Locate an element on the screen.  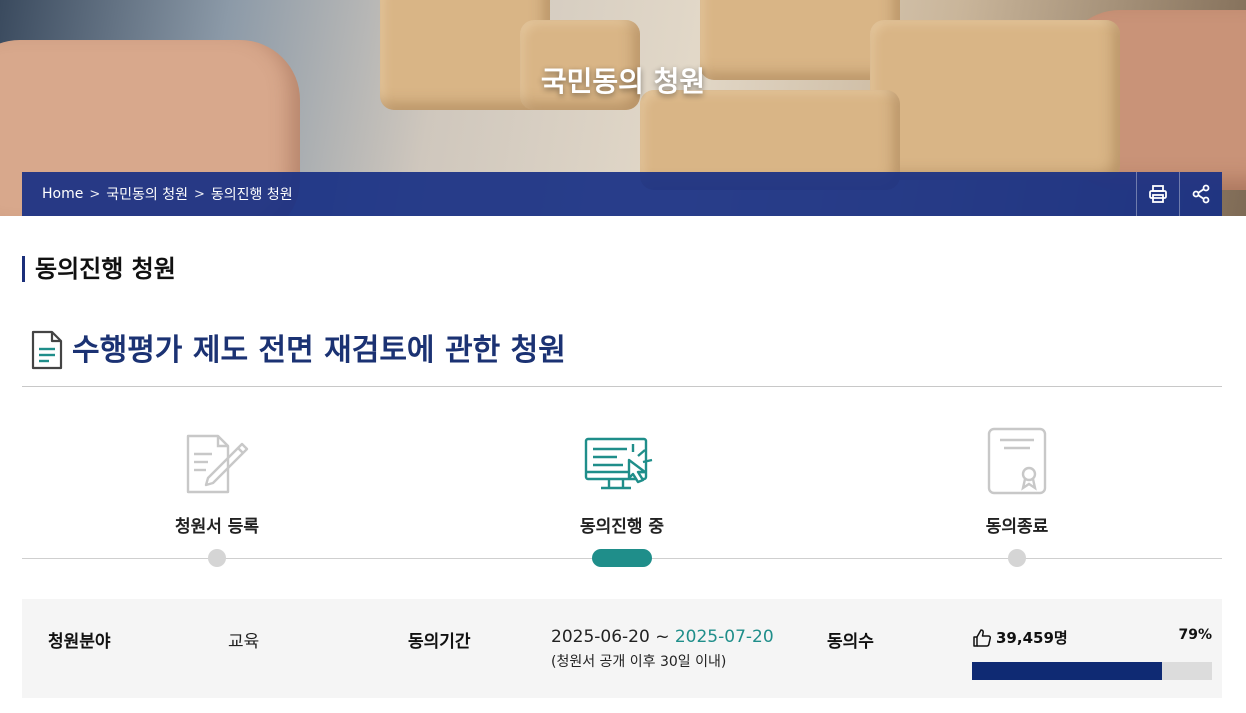
step-dot-registered is located at coordinates (217, 558).